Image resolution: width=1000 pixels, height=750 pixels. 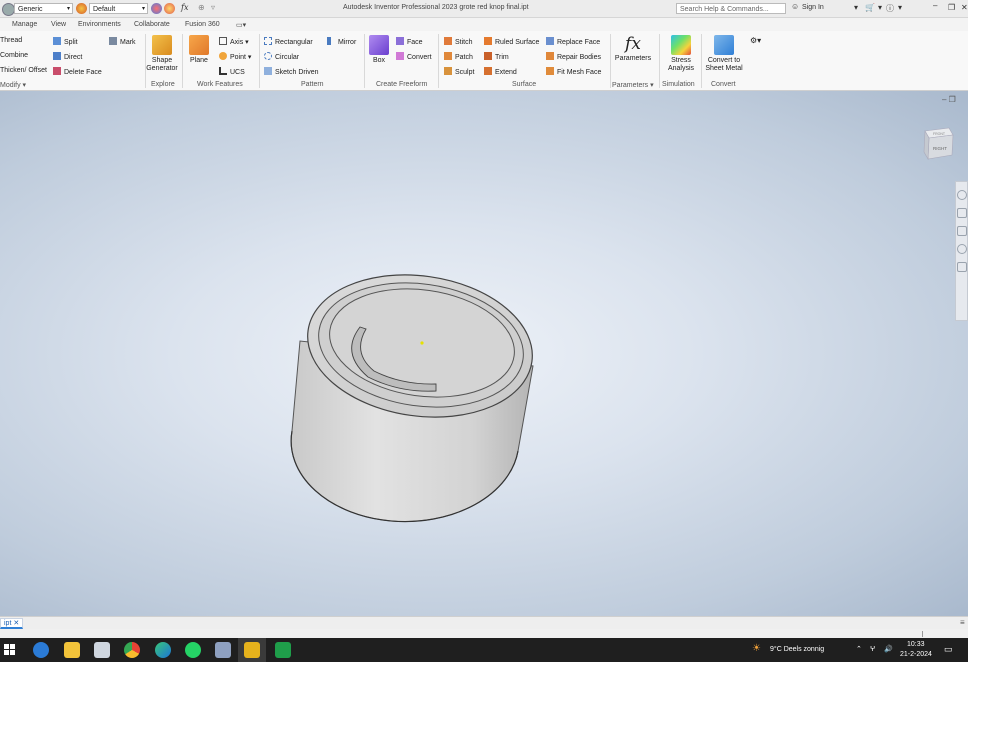 I want to click on volume-icon: 🔊, so click(x=888, y=649).